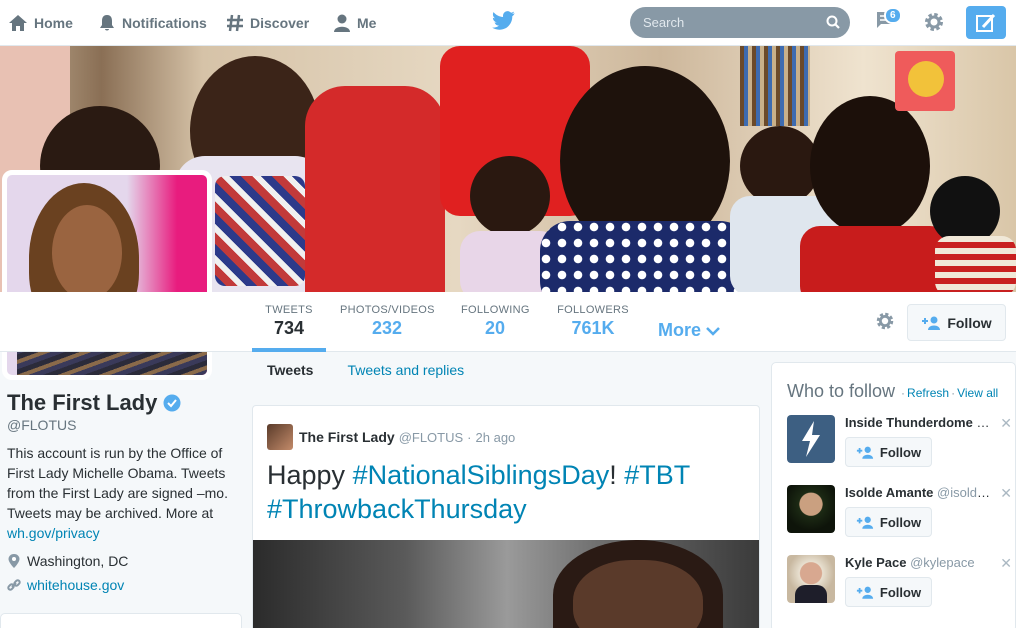 The image size is (1016, 628). What do you see at coordinates (282, 377) in the screenshot?
I see `tab-tweets: Tweets` at bounding box center [282, 377].